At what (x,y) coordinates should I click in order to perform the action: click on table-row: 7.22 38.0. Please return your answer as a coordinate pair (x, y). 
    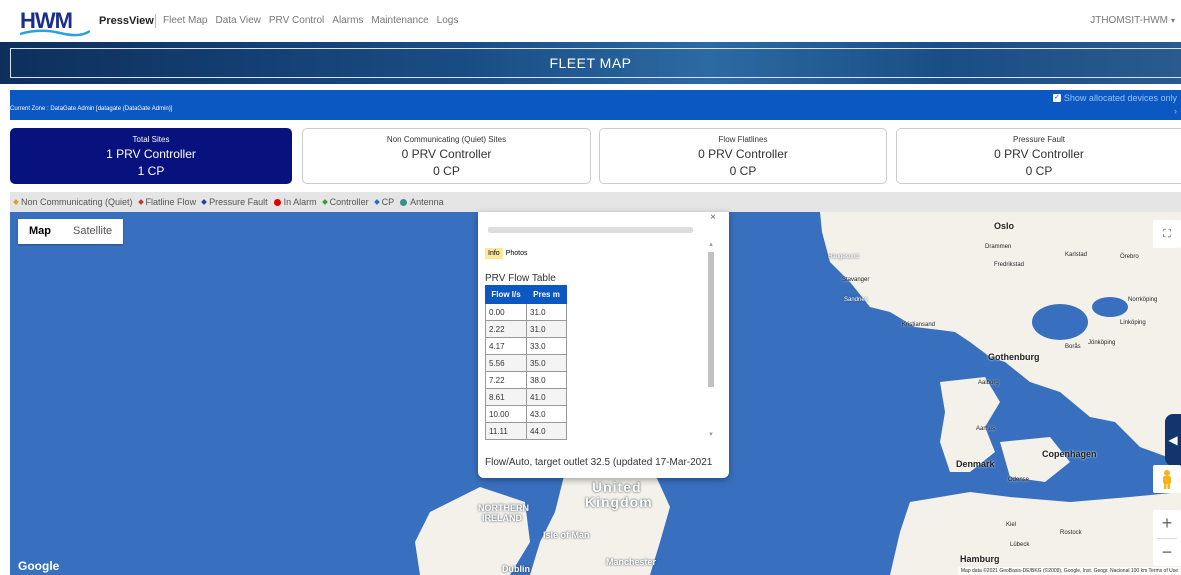
    Looking at the image, I should click on (526, 380).